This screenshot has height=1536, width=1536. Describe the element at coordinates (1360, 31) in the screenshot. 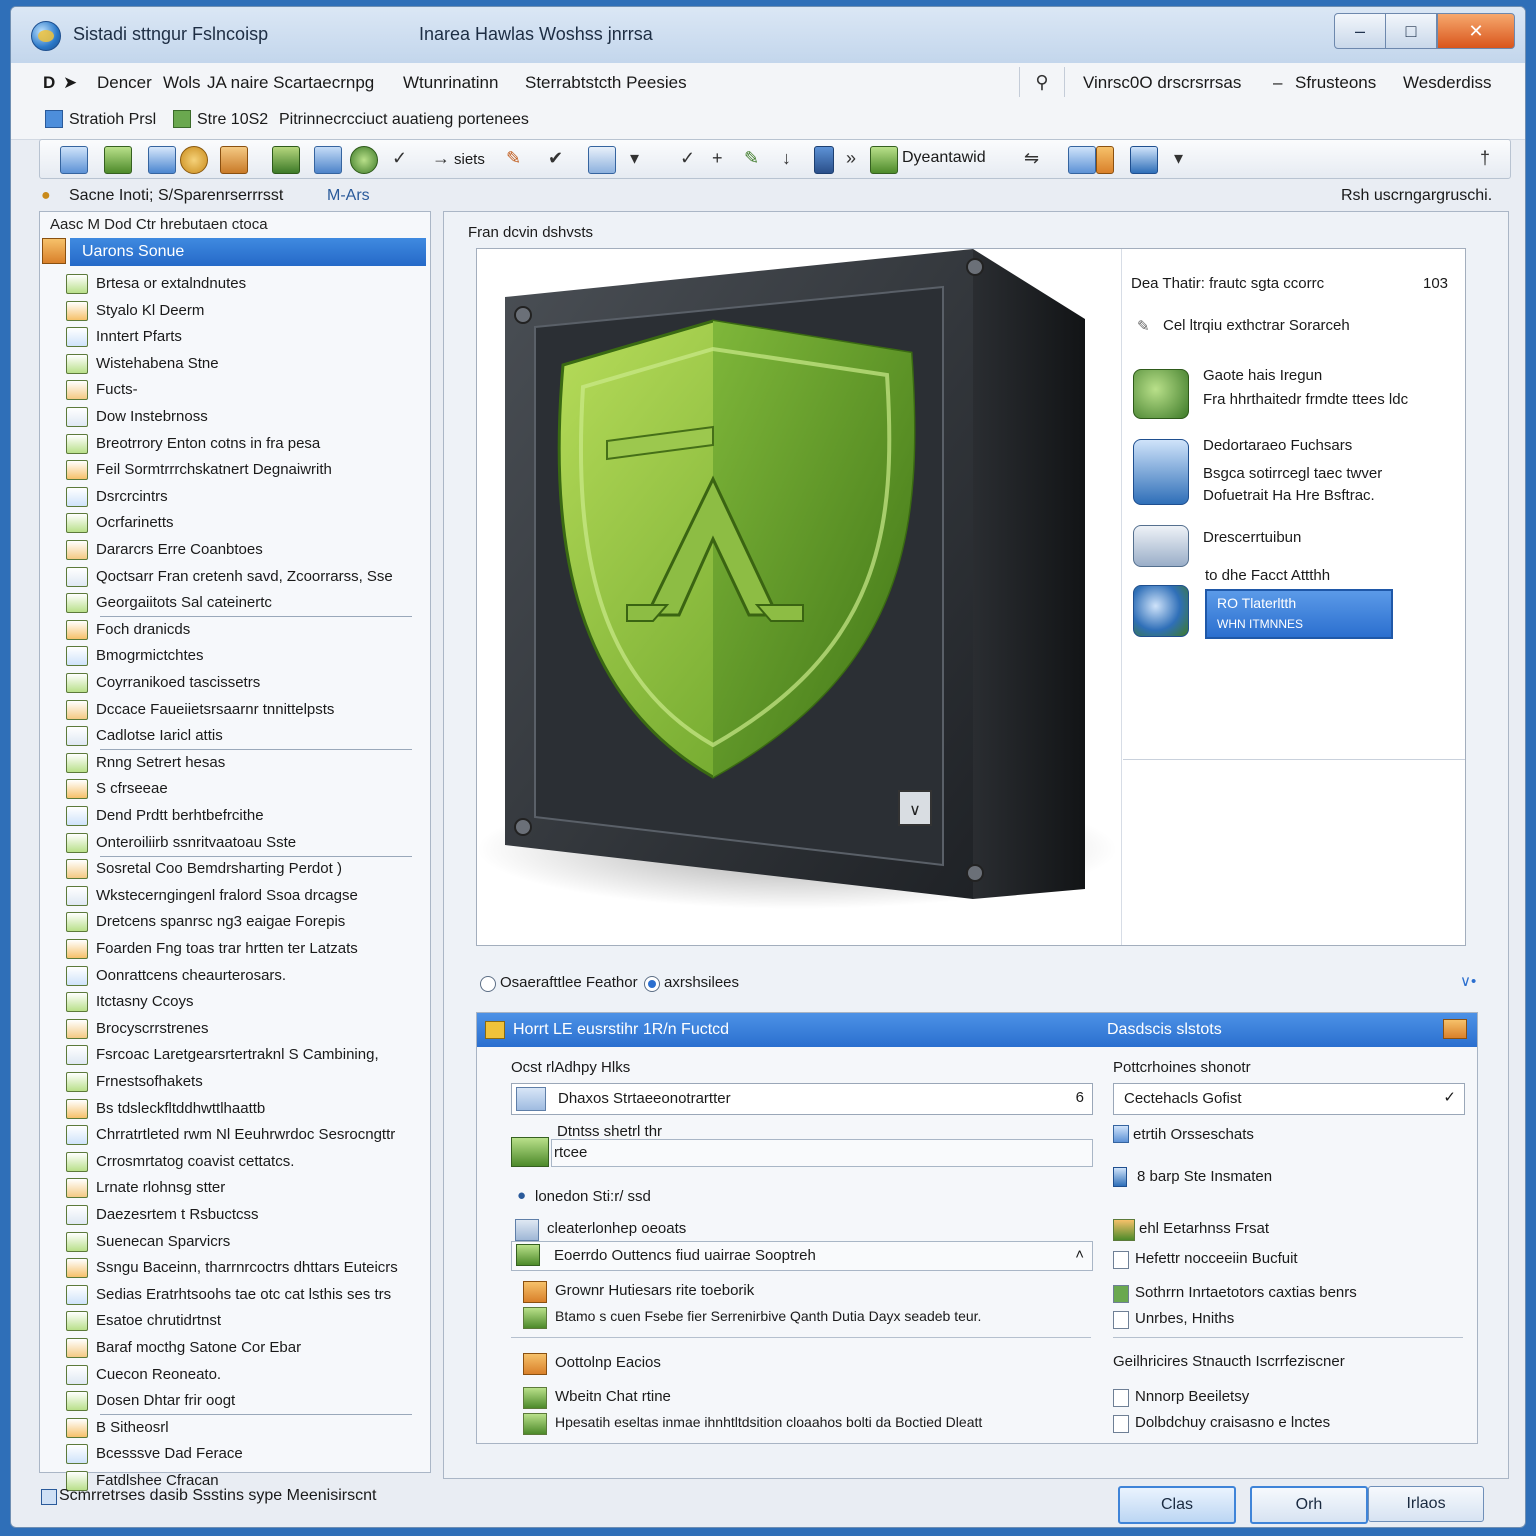

I see `minimize-button: –` at that location.